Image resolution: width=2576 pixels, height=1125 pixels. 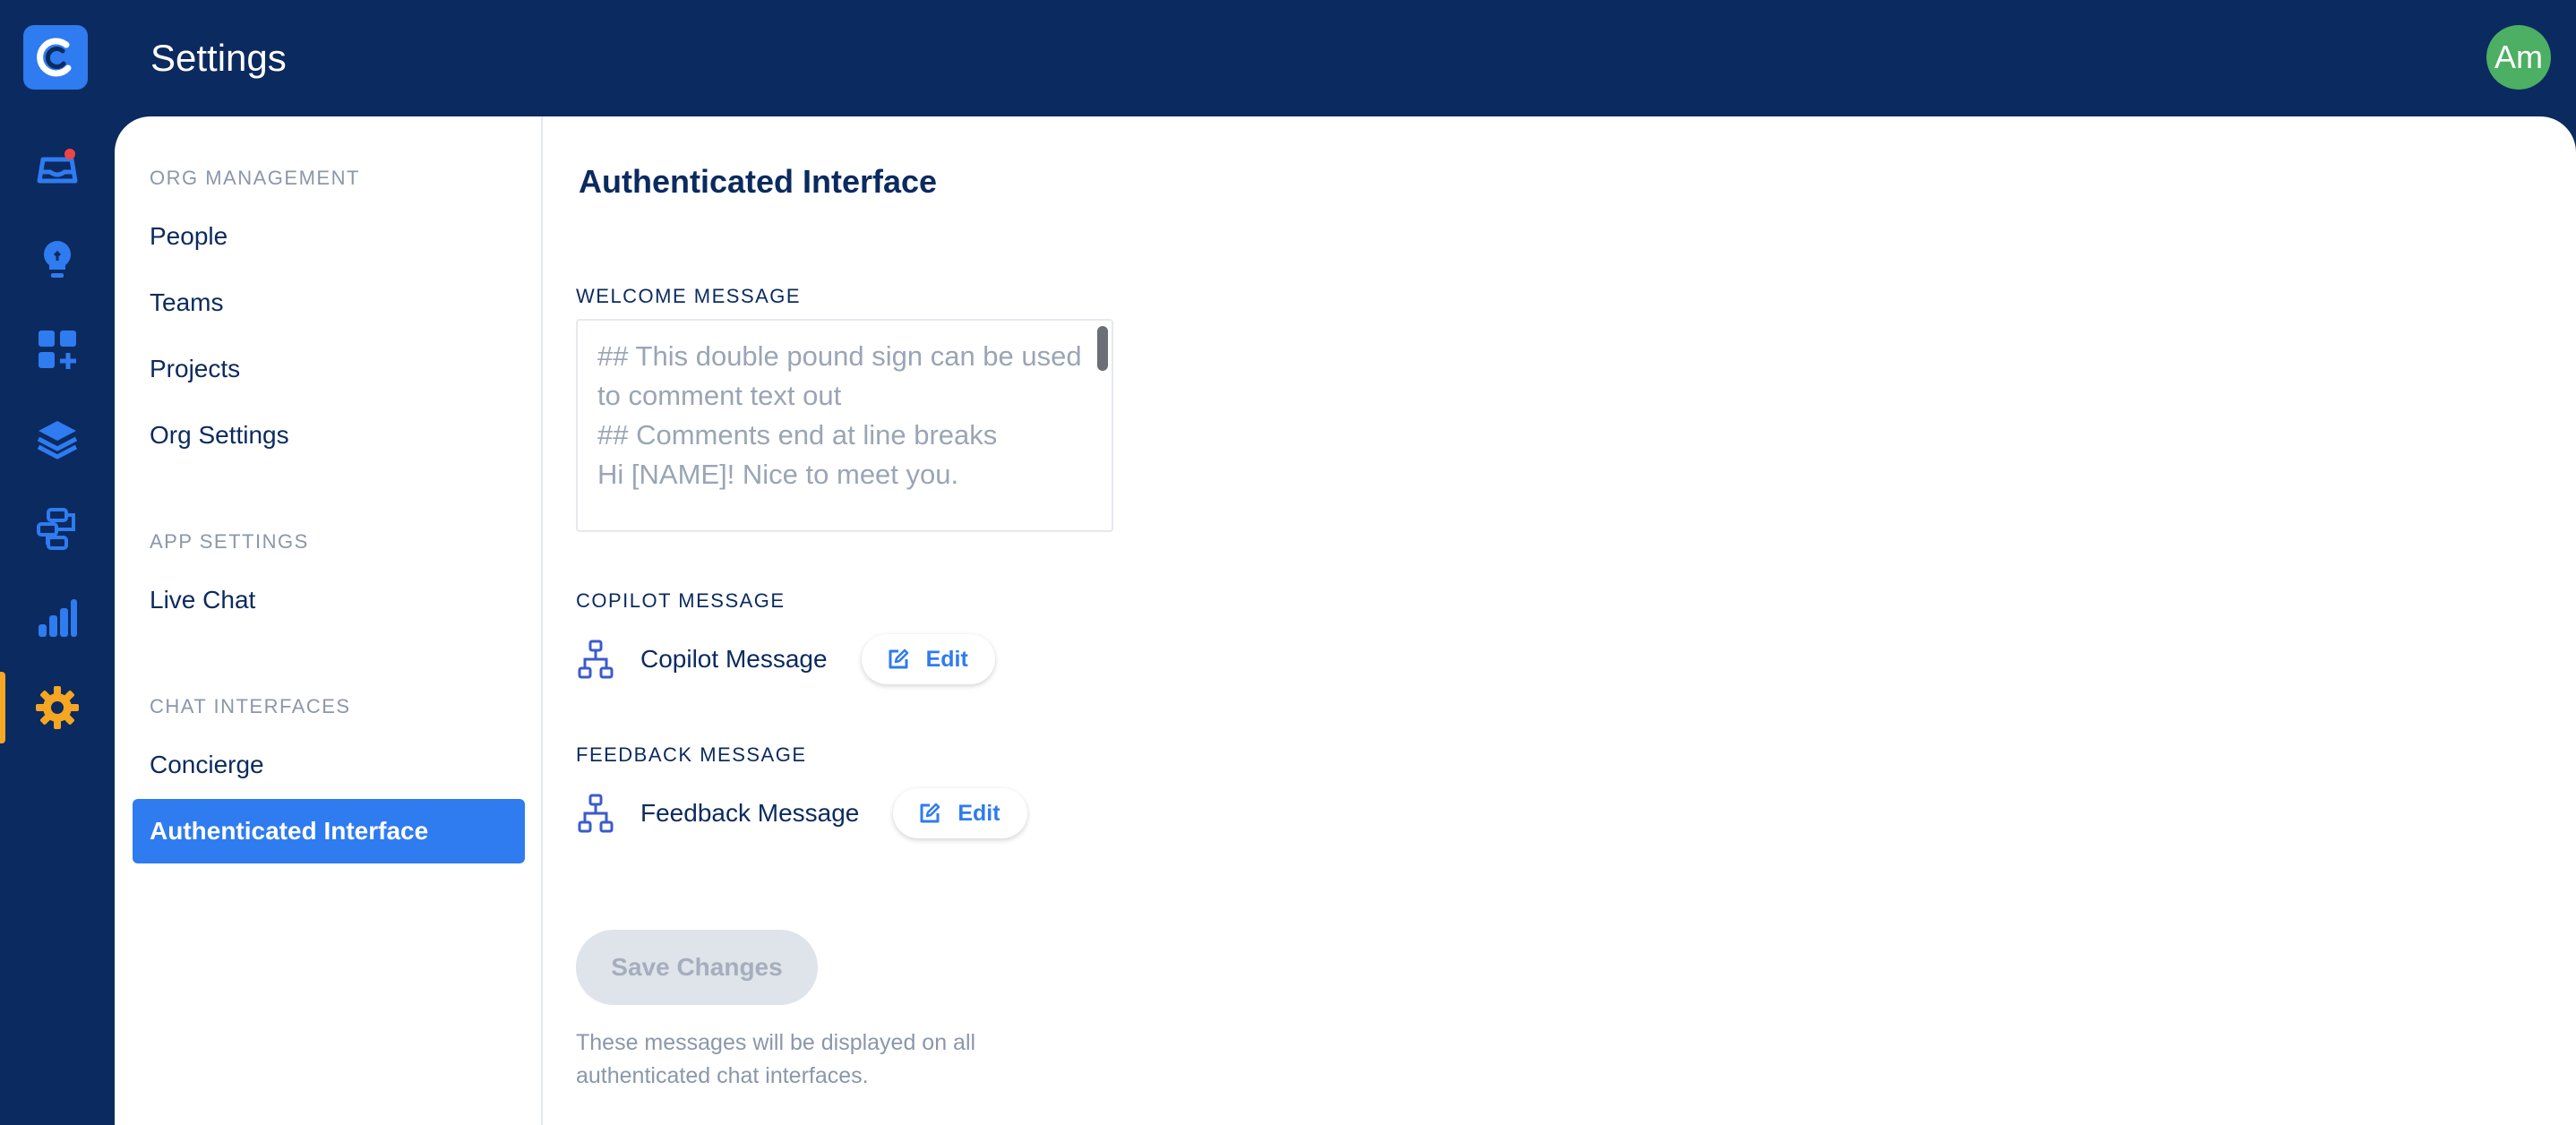 What do you see at coordinates (978, 813) in the screenshot?
I see `feedback-edit-label: Edit` at bounding box center [978, 813].